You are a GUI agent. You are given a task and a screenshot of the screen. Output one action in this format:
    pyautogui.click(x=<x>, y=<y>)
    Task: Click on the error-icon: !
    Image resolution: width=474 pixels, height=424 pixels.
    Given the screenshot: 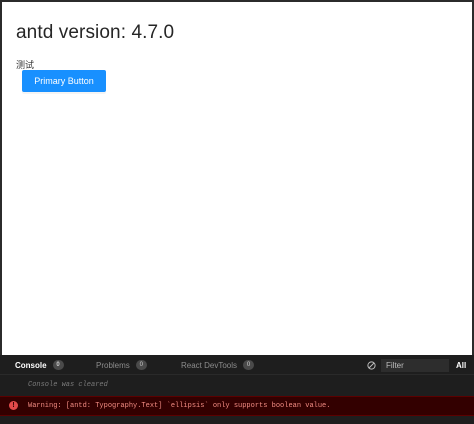 What is the action you would take?
    pyautogui.click(x=13, y=405)
    